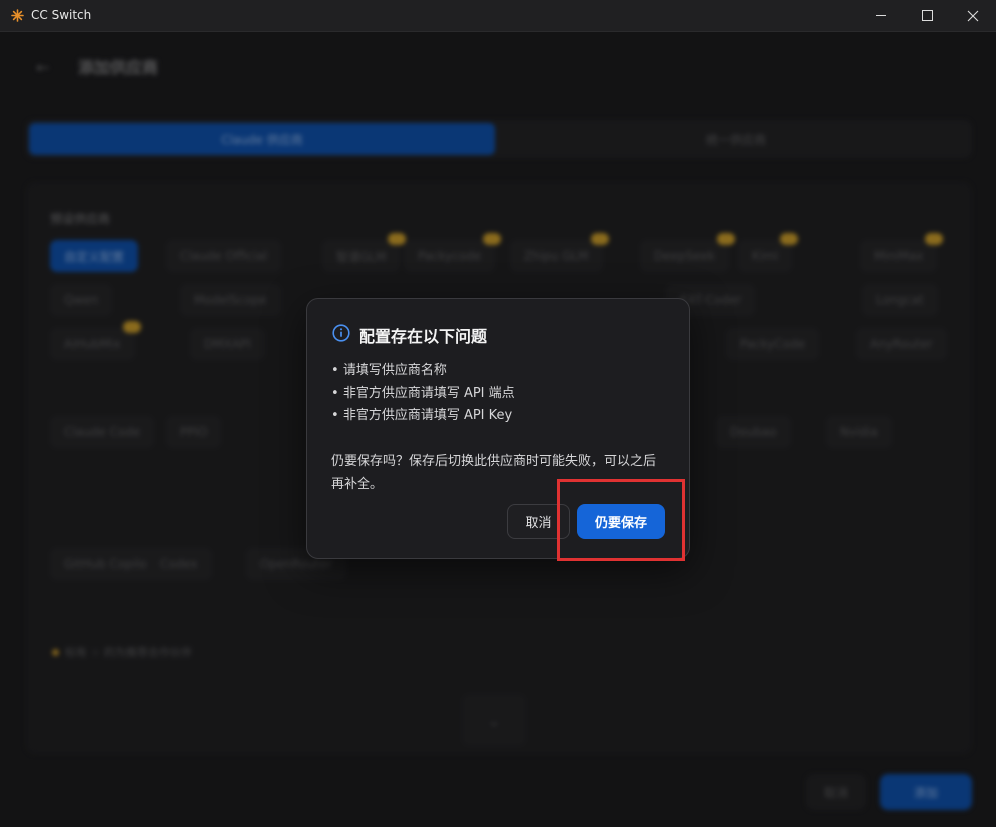 The height and width of the screenshot is (827, 996). What do you see at coordinates (621, 520) in the screenshot?
I see `highlight-box` at bounding box center [621, 520].